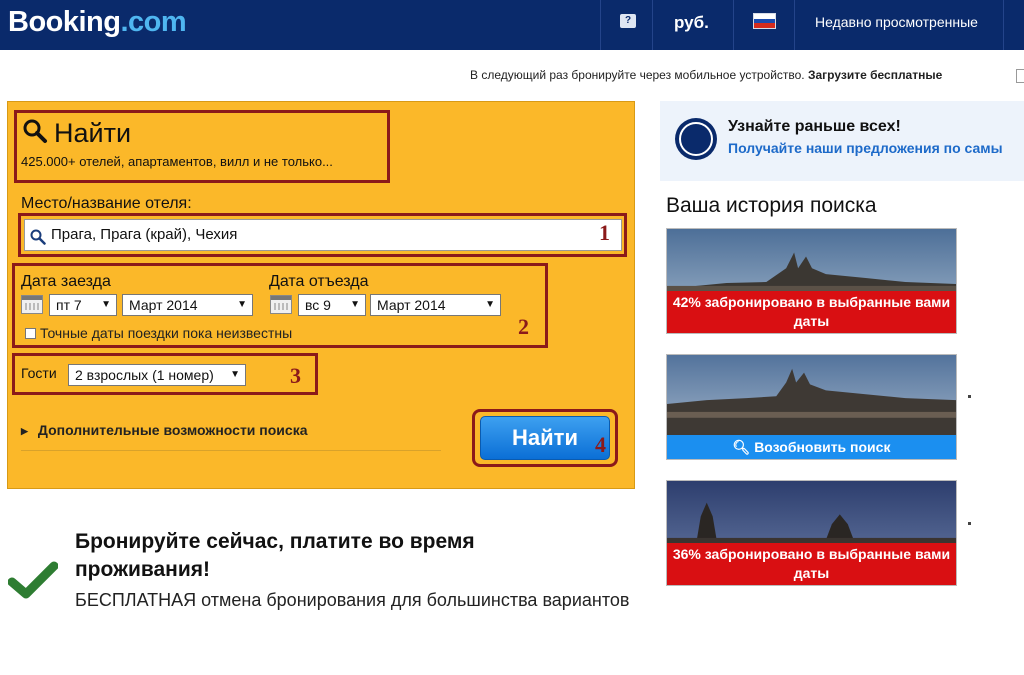 Image resolution: width=1024 pixels, height=675 pixels. What do you see at coordinates (153, 22) in the screenshot?
I see `logo-suffix: .com` at bounding box center [153, 22].